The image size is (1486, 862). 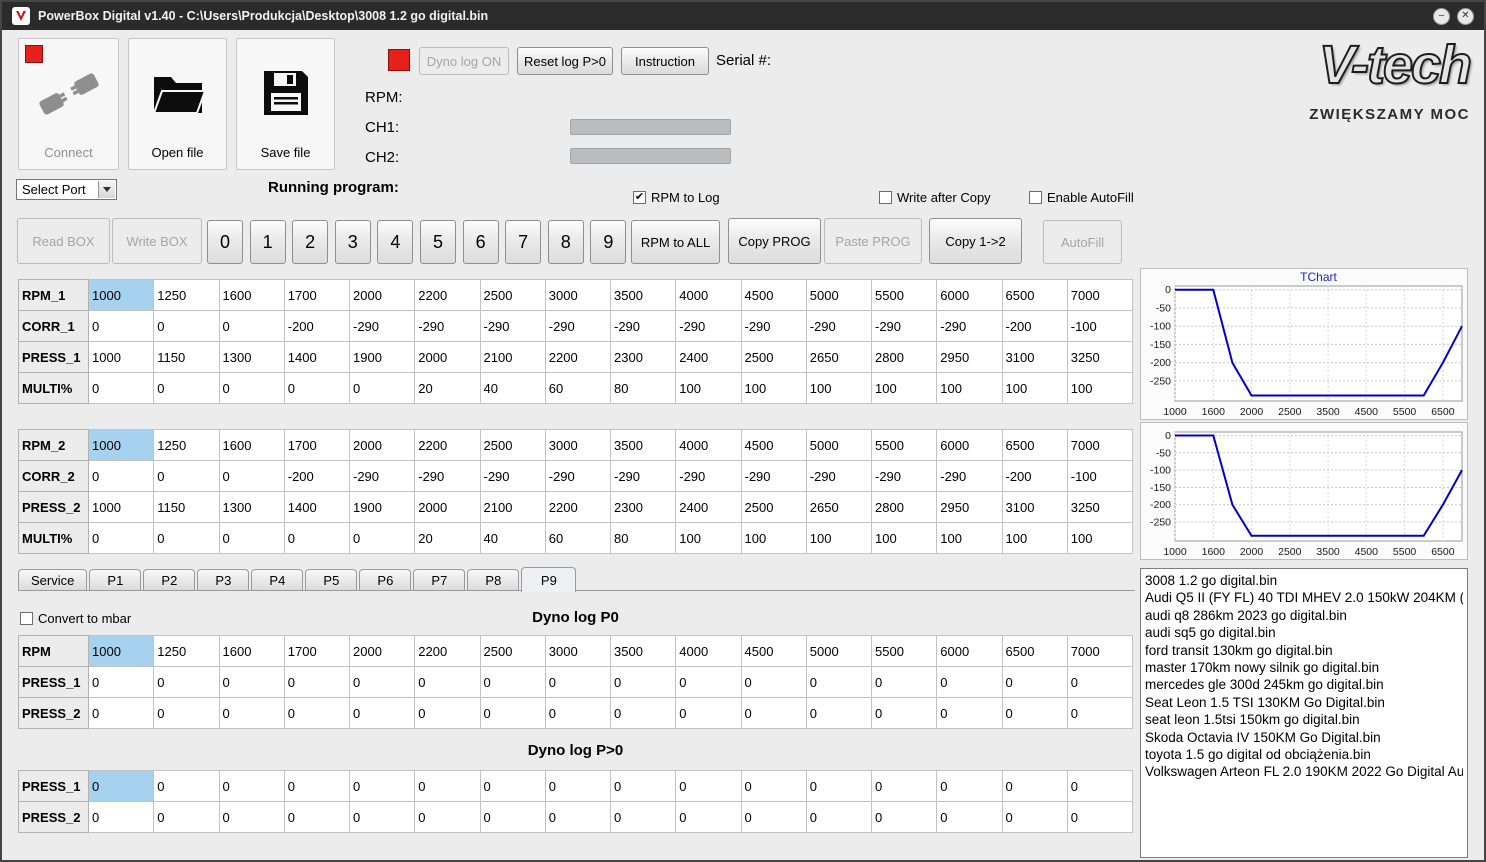 I want to click on file-list-item: toyota 1.5 go digital od obciążenia.bin, so click(x=1304, y=754).